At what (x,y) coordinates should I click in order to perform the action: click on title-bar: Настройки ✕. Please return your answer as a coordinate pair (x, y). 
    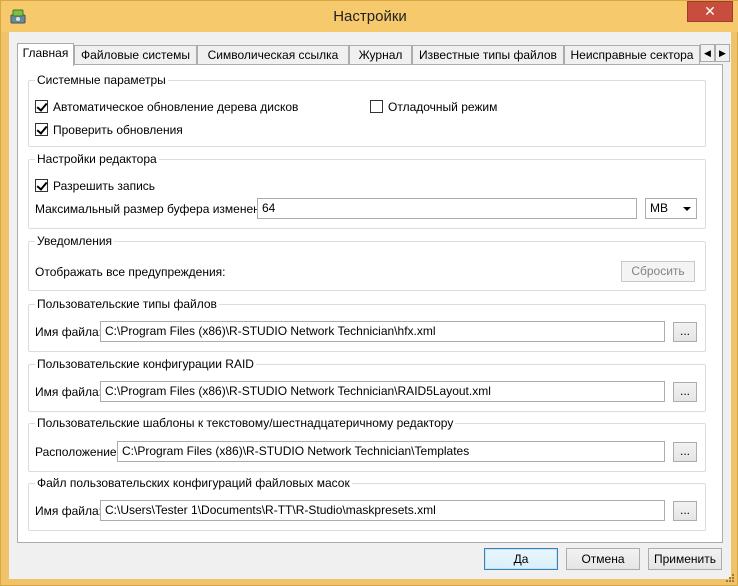
    Looking at the image, I should click on (369, 16).